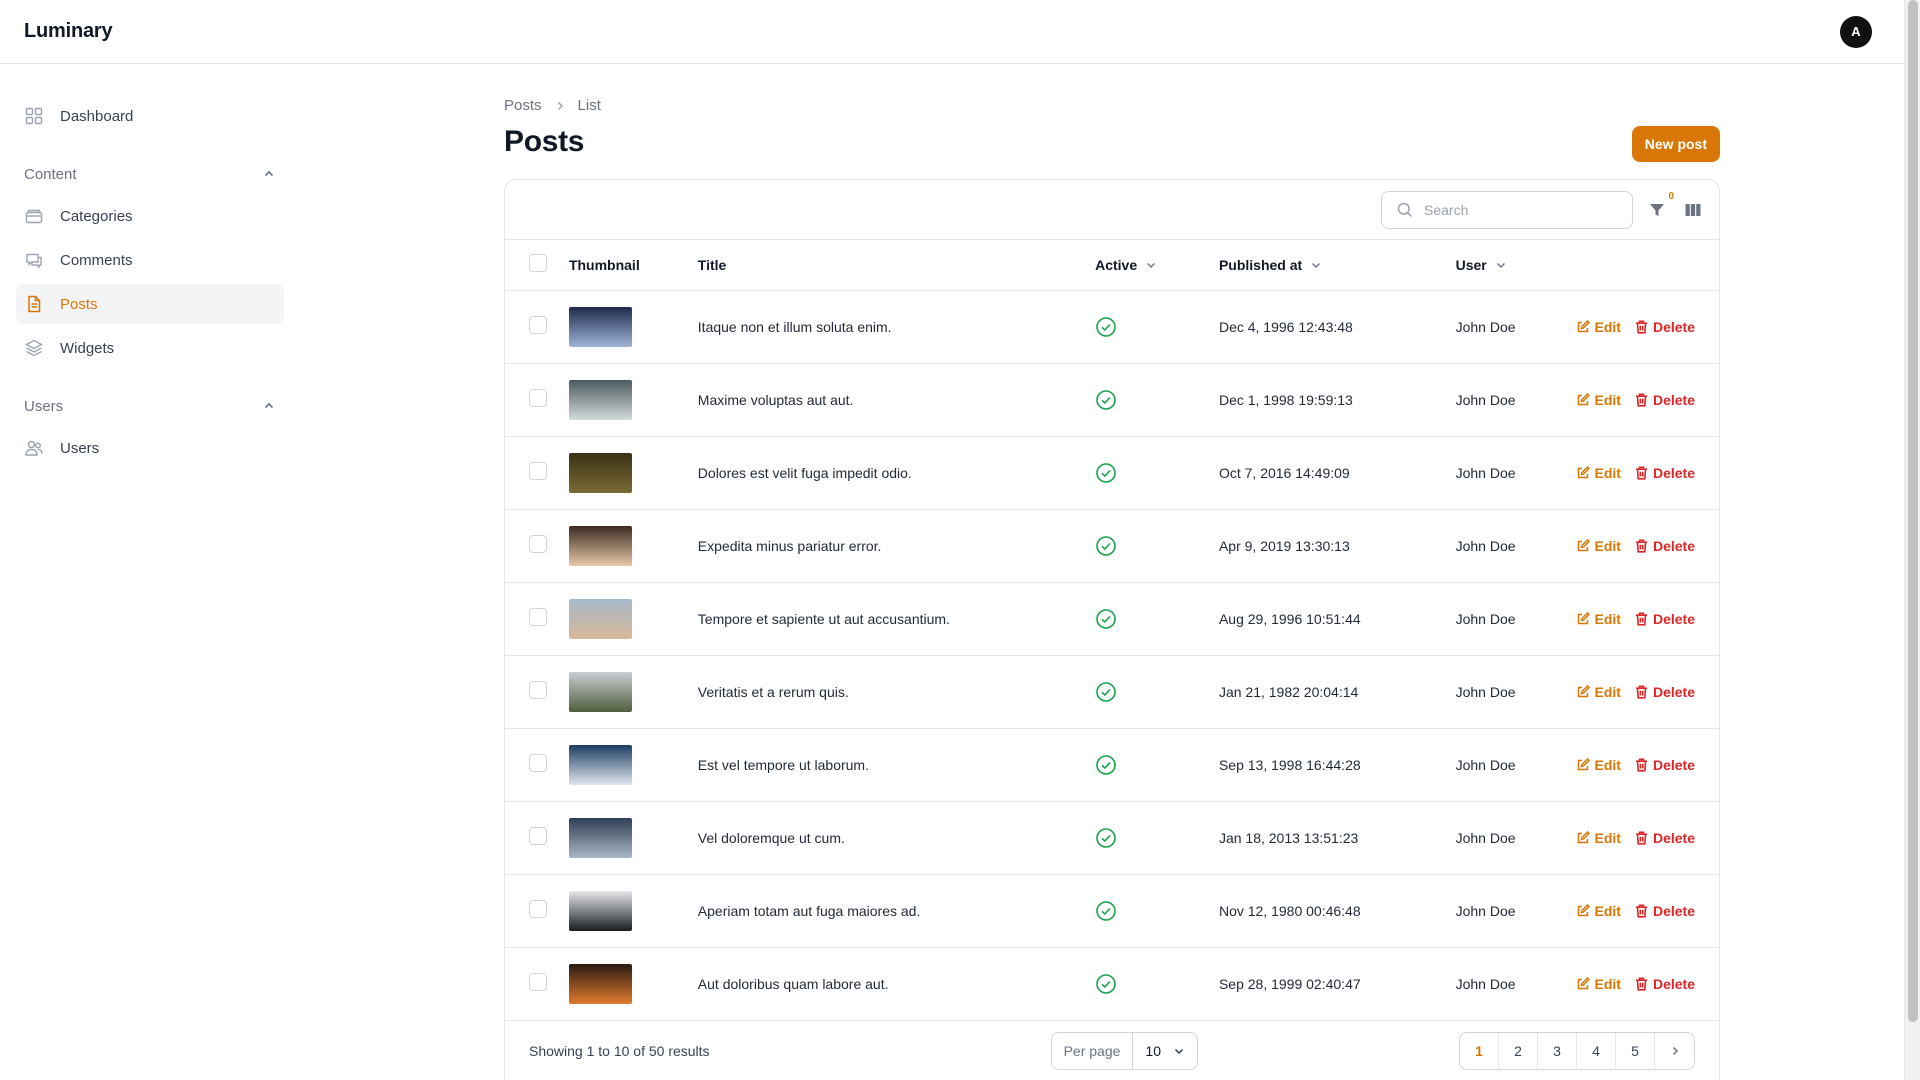 This screenshot has width=1920, height=1080. What do you see at coordinates (68, 31) in the screenshot?
I see `brand-logo: Luminary` at bounding box center [68, 31].